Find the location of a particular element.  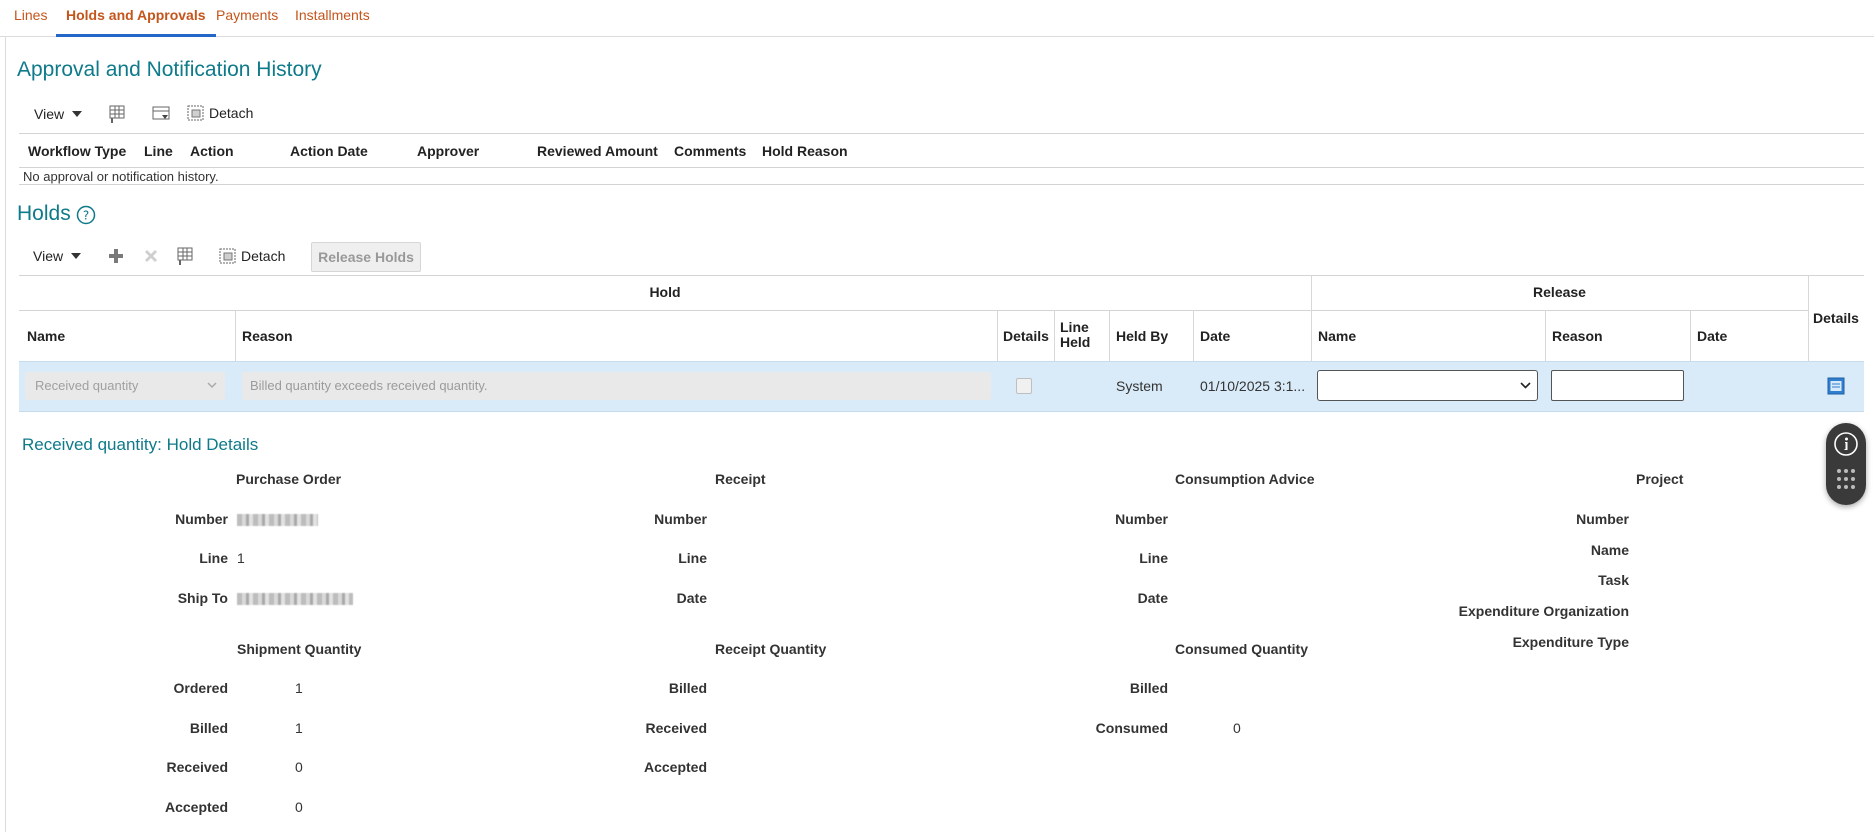

receipt-quantity-heading: Receipt Quantity is located at coordinates (771, 649).